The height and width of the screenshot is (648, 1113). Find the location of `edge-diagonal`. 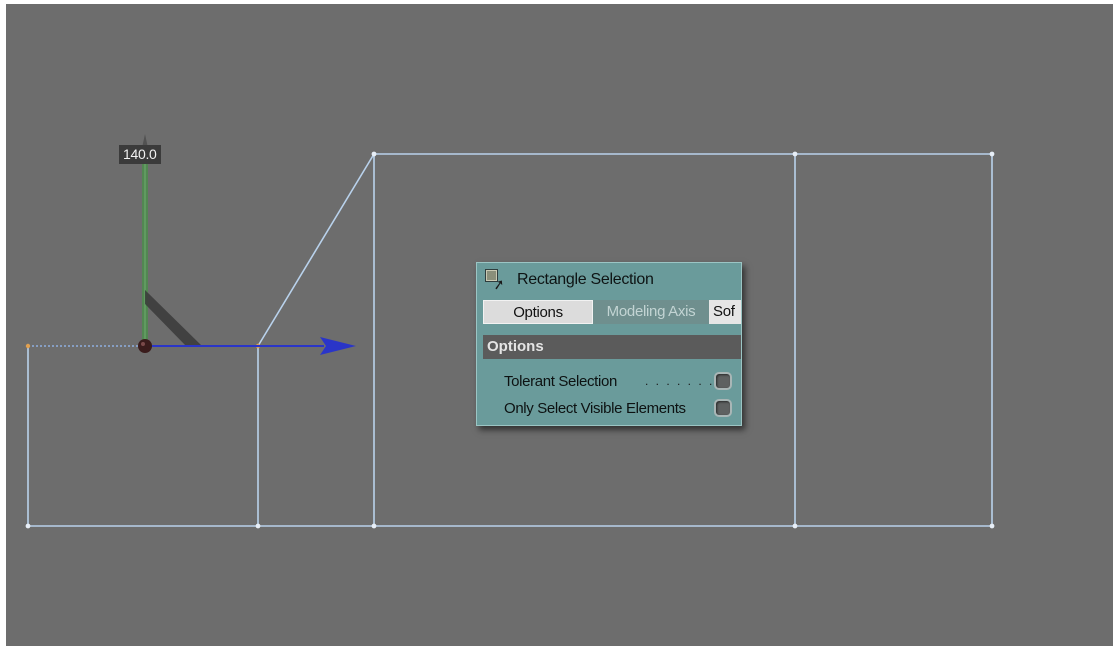

edge-diagonal is located at coordinates (316, 250).